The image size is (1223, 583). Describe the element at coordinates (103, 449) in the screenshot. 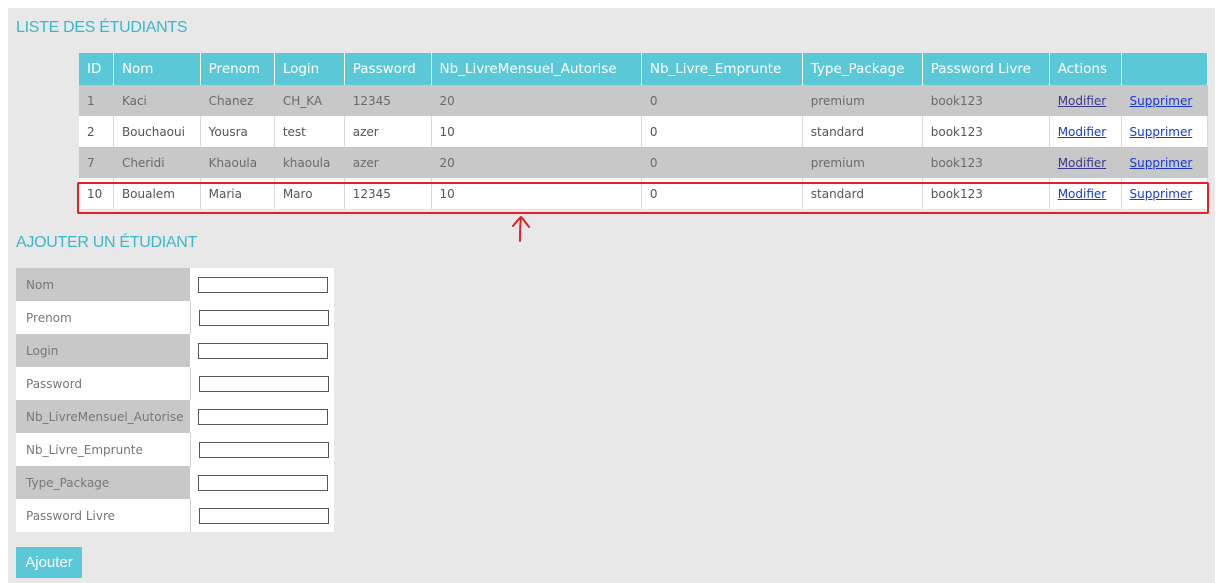

I see `form-label-nb-emprunte: Nb_Livre_Emprunte` at that location.